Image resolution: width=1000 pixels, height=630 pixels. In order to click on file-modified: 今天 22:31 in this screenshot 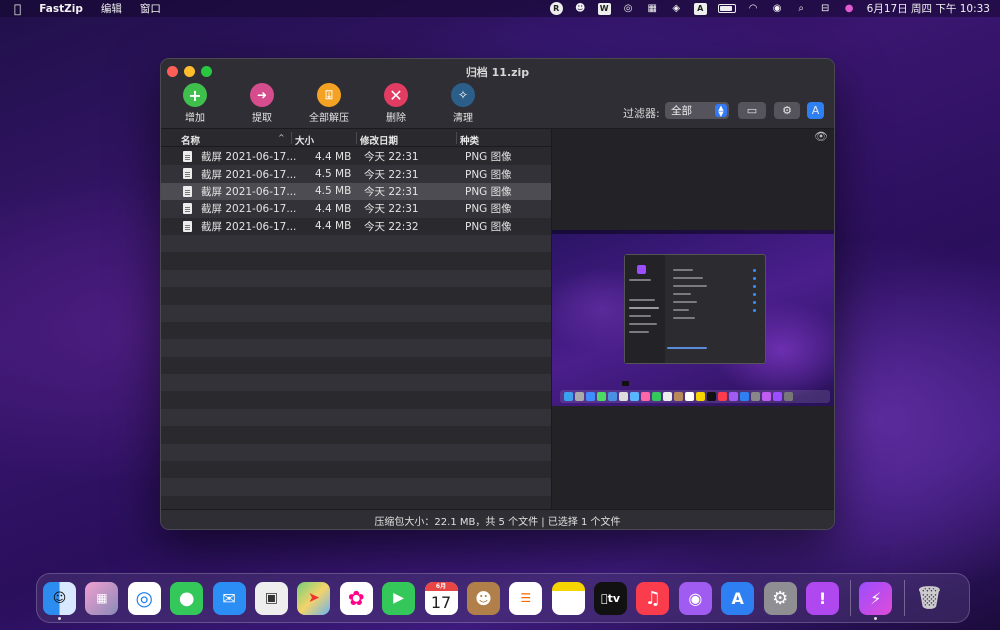, I will do `click(391, 191)`.